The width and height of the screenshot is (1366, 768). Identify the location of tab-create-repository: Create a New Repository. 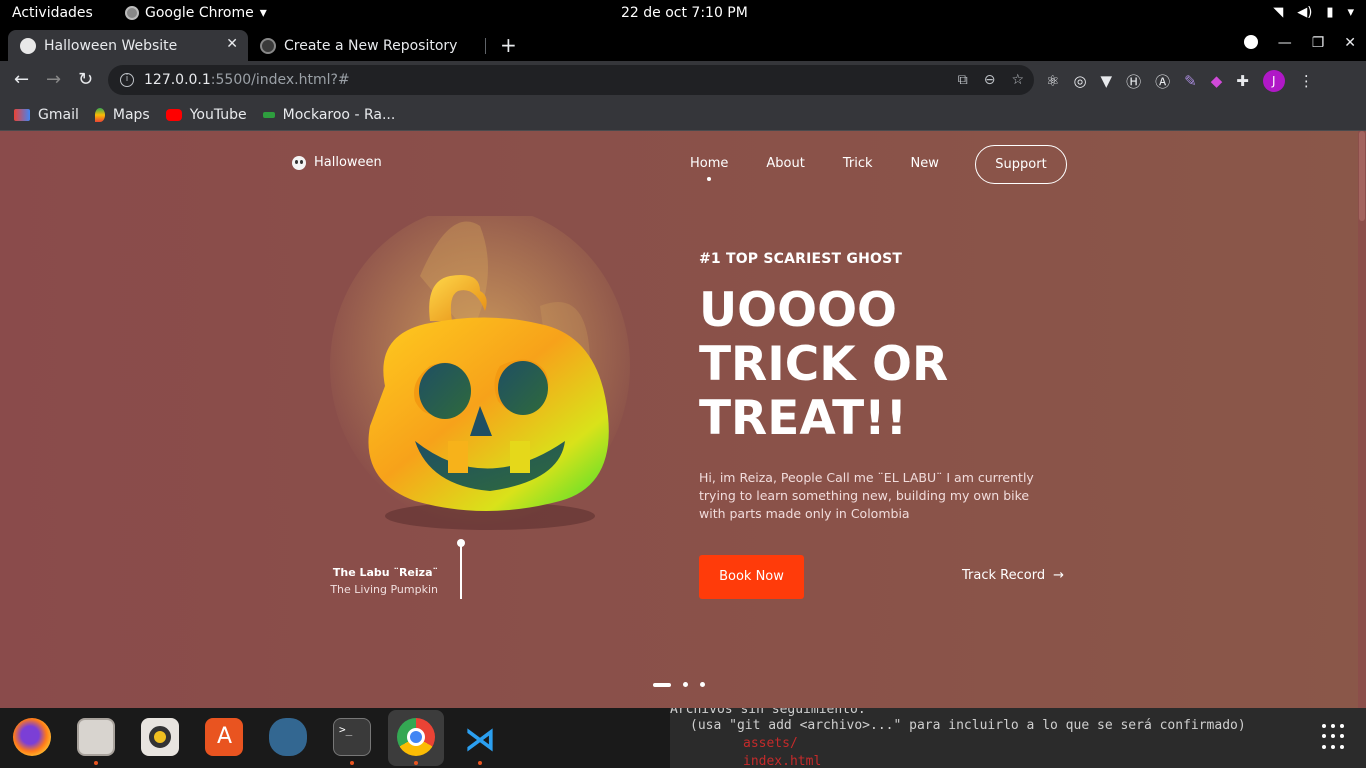
(368, 45).